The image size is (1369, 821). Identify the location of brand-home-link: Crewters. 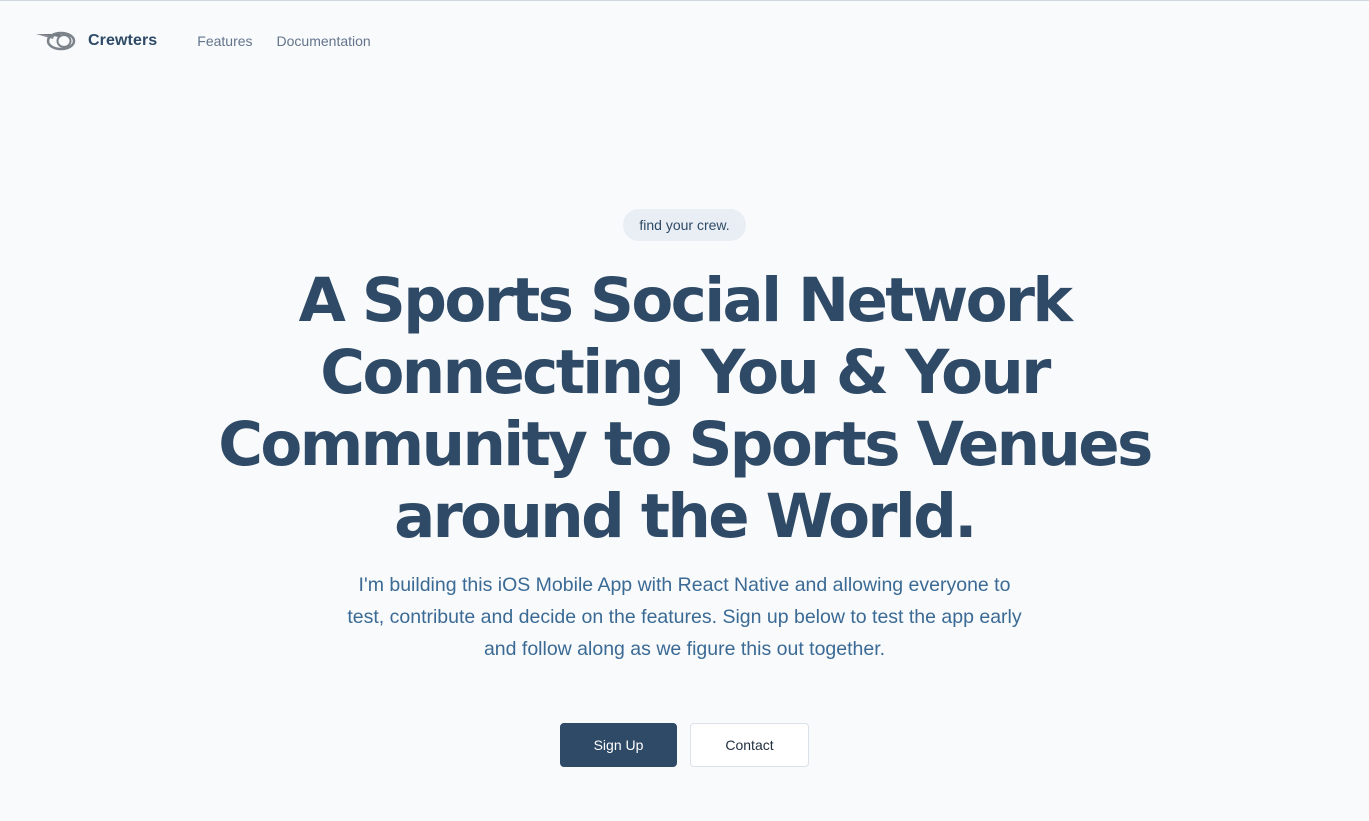
(96, 41).